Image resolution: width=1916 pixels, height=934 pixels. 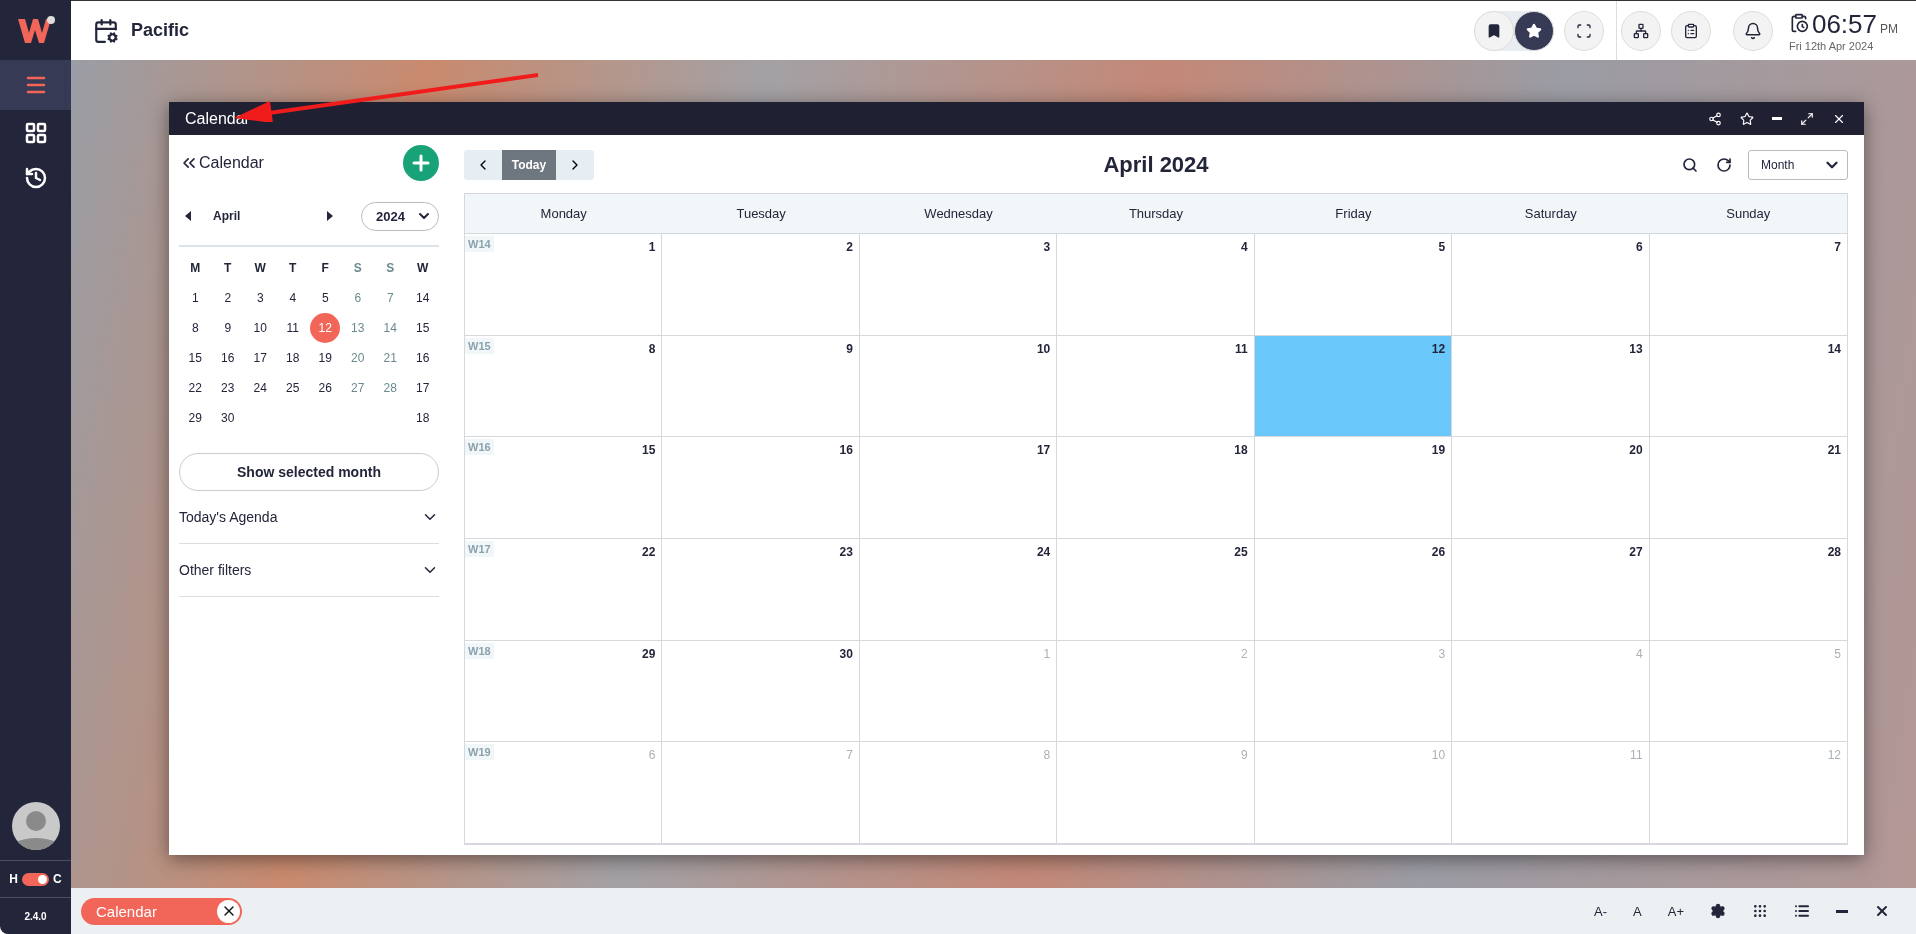 What do you see at coordinates (564, 214) in the screenshot?
I see `day-column-header: Monday` at bounding box center [564, 214].